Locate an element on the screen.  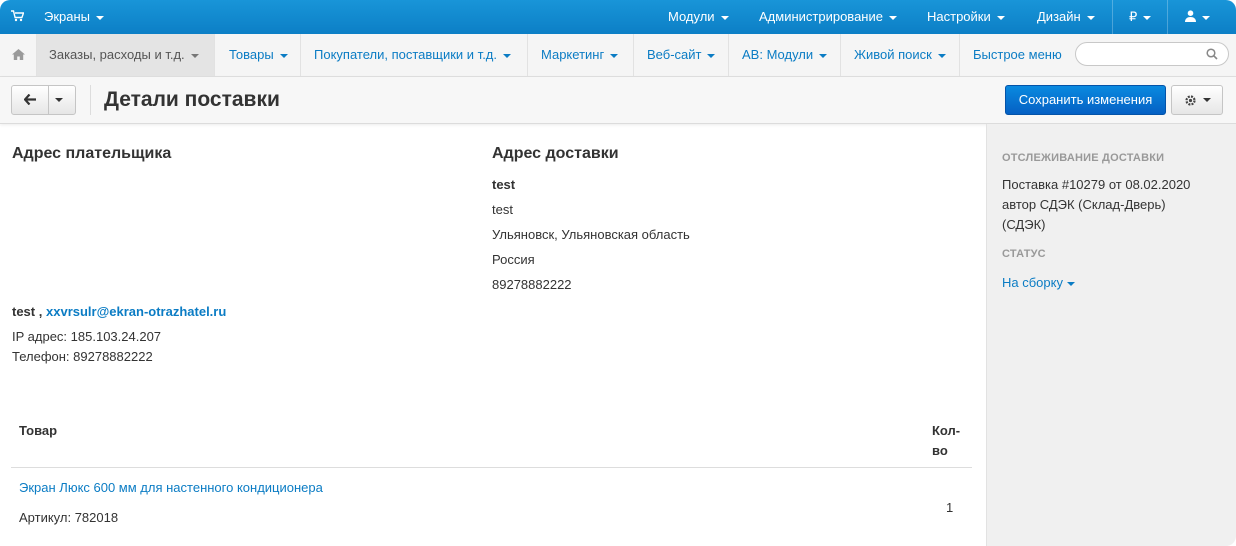
menu-orders-label: Заказы, расходы и т.д. is located at coordinates (117, 54).